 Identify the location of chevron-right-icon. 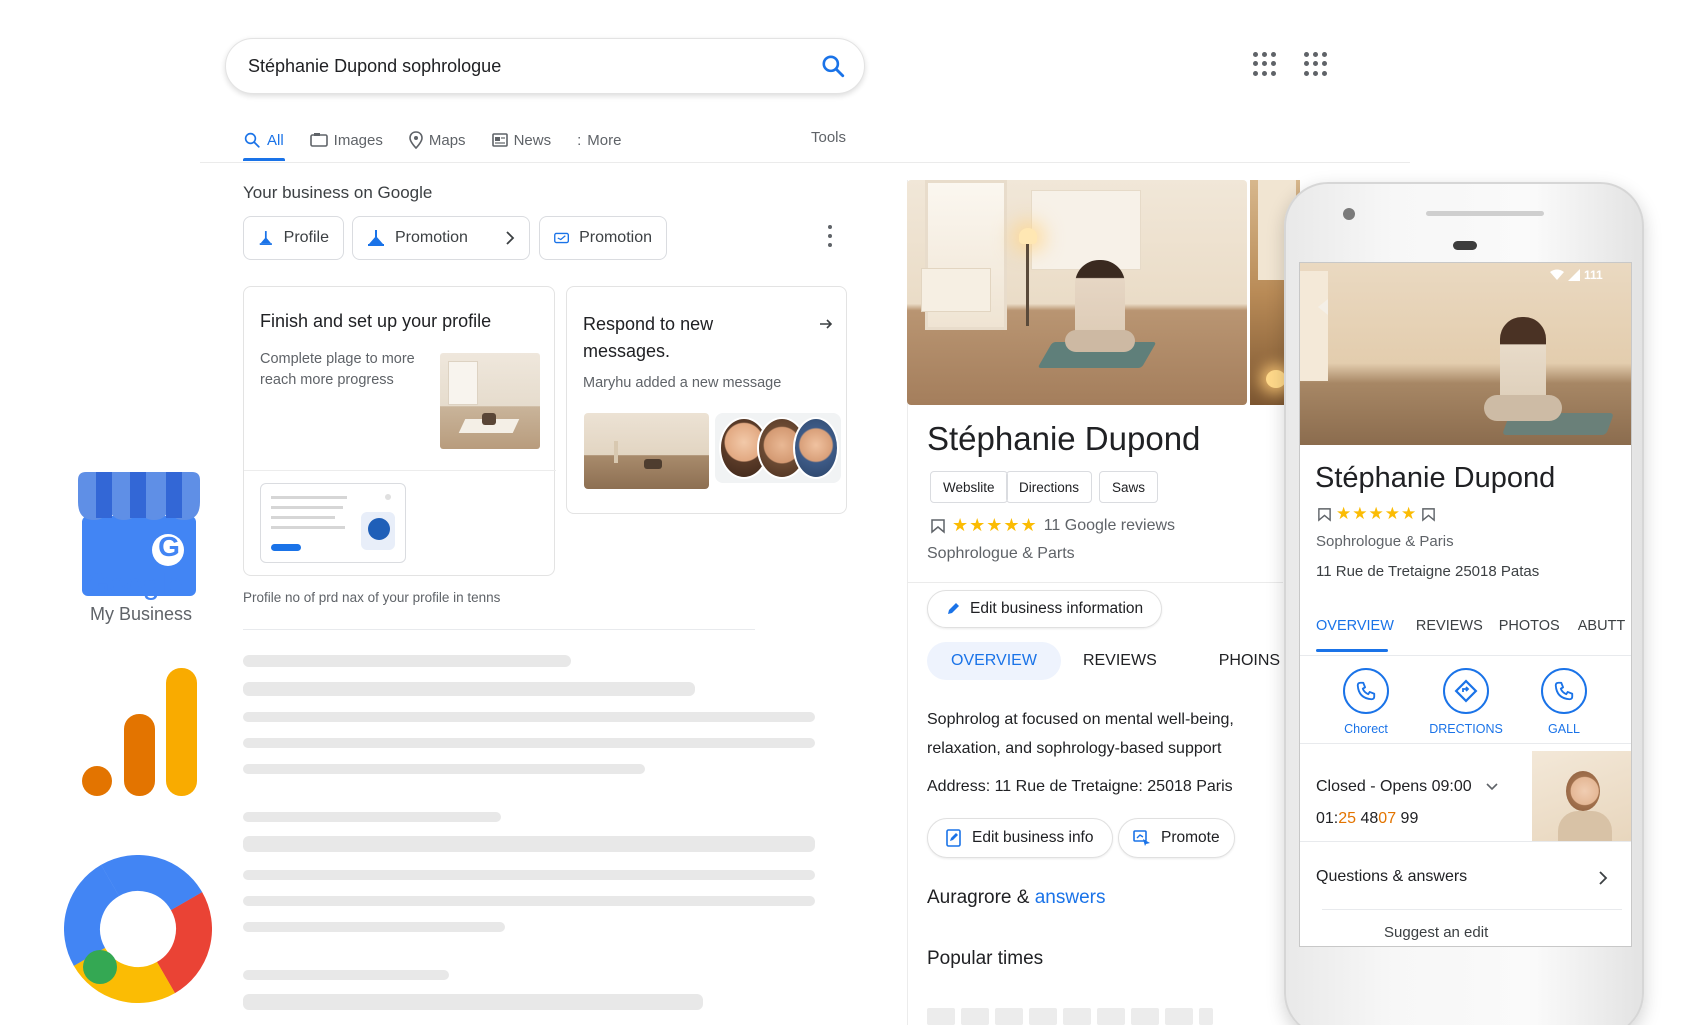
(1603, 878).